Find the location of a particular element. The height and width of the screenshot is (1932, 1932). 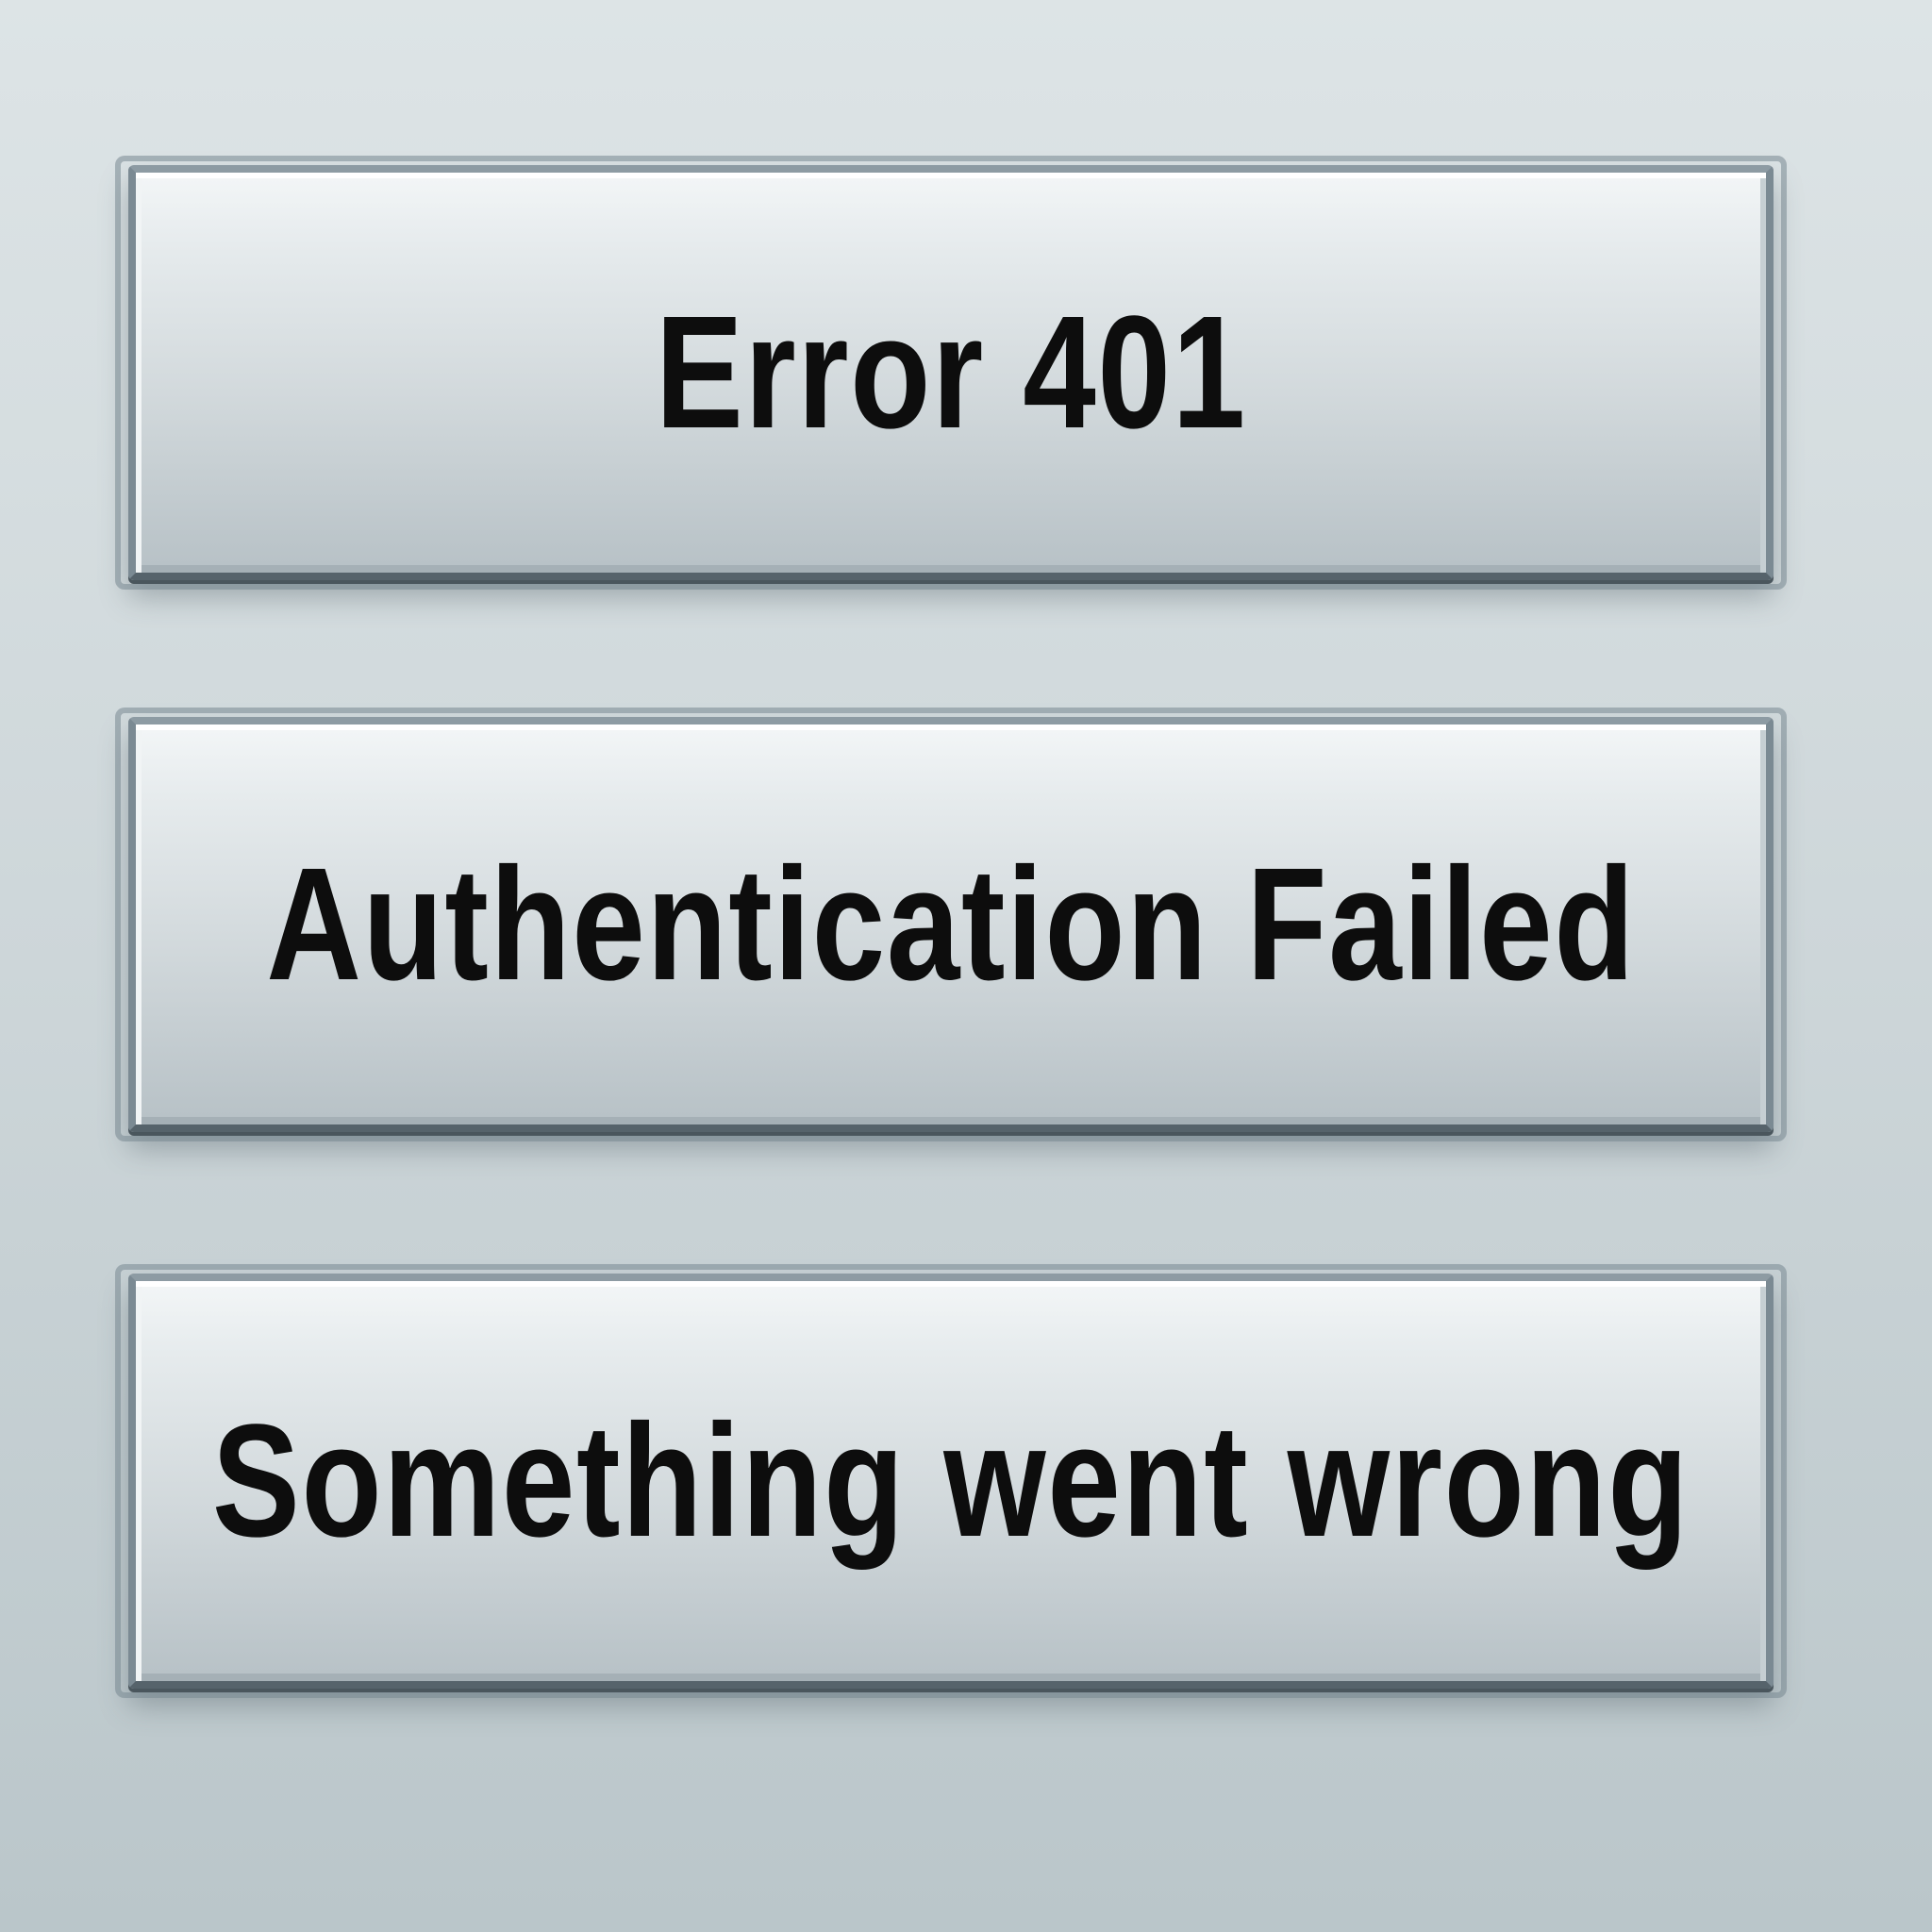

error-code-label: Error 401 is located at coordinates (951, 372).